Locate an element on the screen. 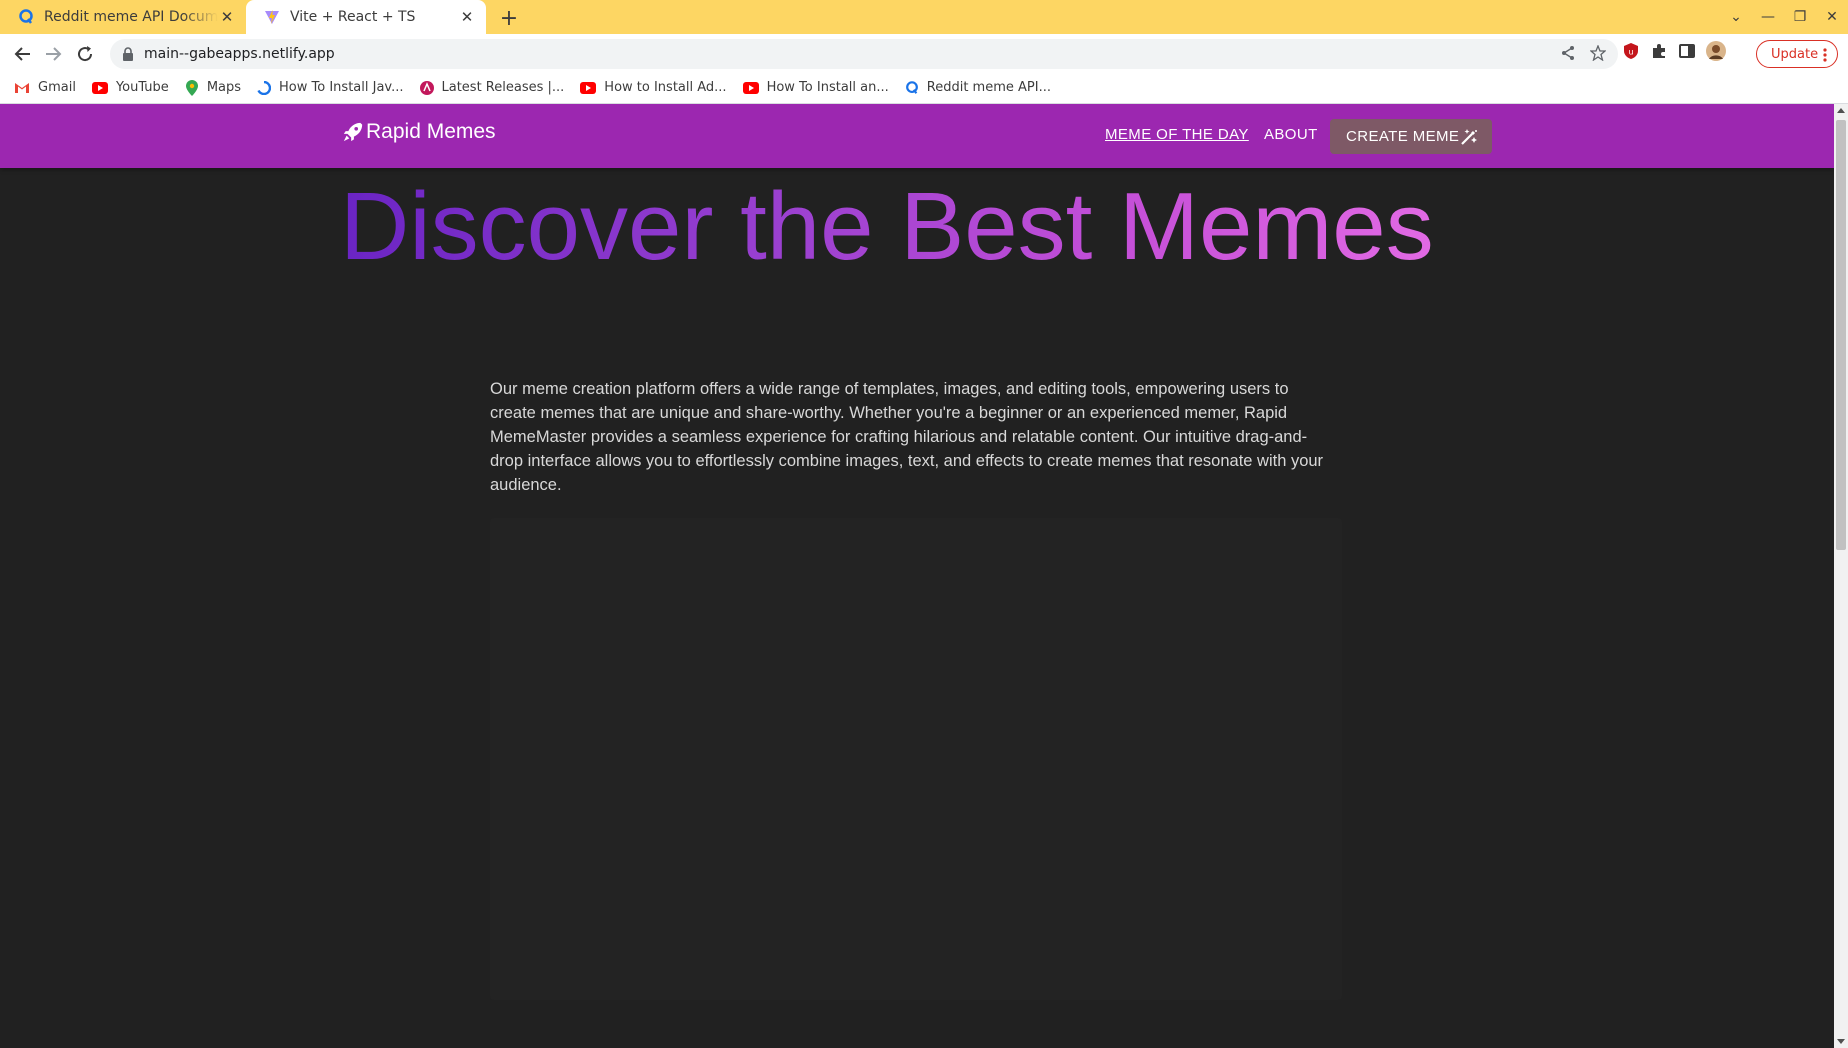  extensions-puzzle-icon is located at coordinates (1659, 51).